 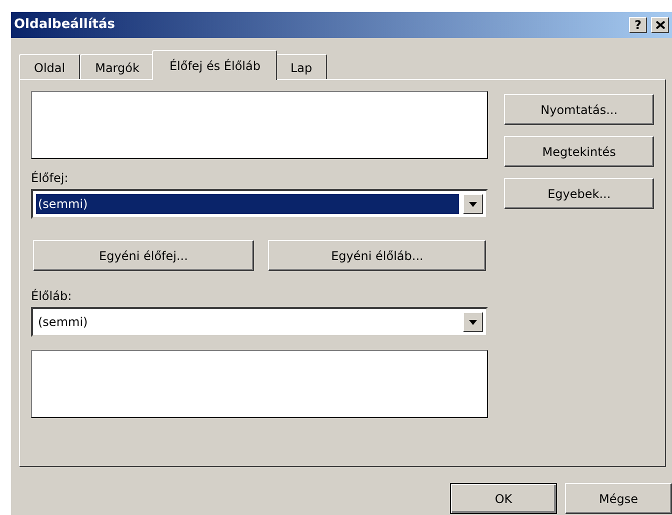 I want to click on tab: Lap, so click(x=301, y=67).